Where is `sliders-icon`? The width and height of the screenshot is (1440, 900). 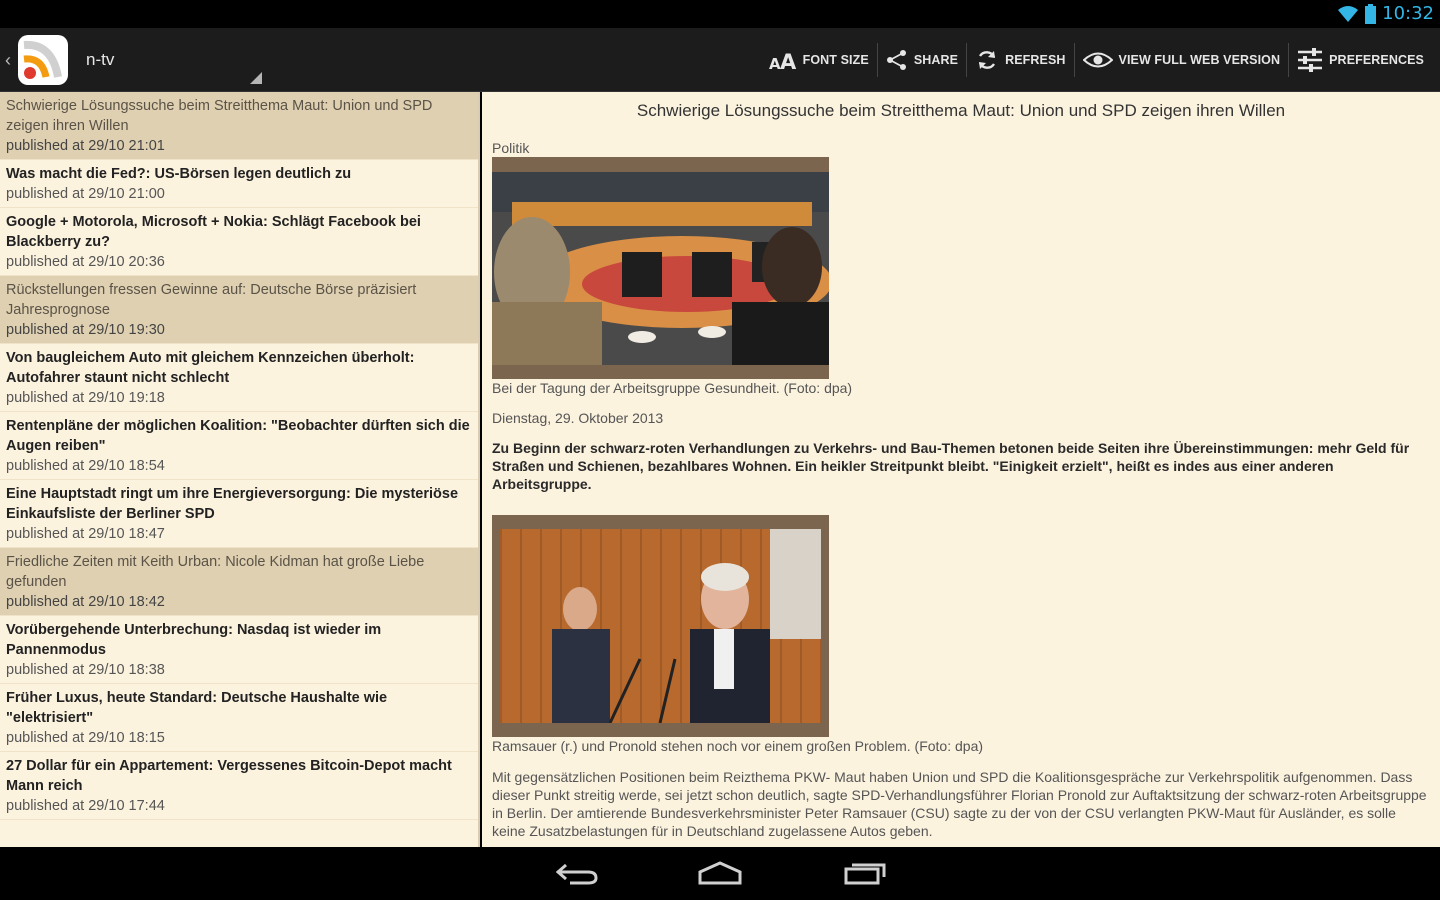 sliders-icon is located at coordinates (1310, 60).